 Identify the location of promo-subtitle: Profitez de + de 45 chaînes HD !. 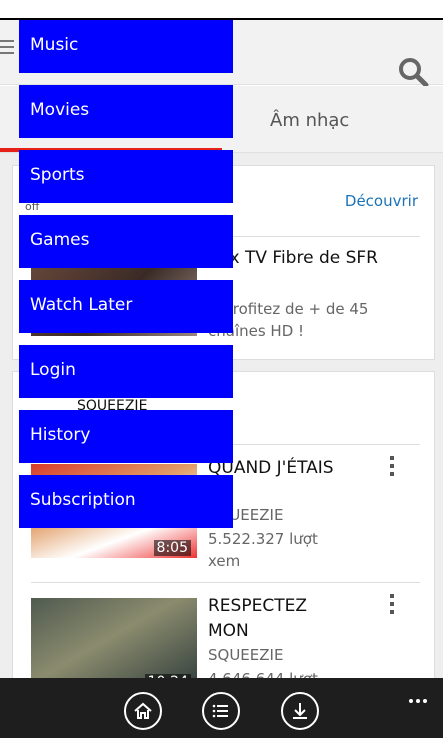
(308, 320).